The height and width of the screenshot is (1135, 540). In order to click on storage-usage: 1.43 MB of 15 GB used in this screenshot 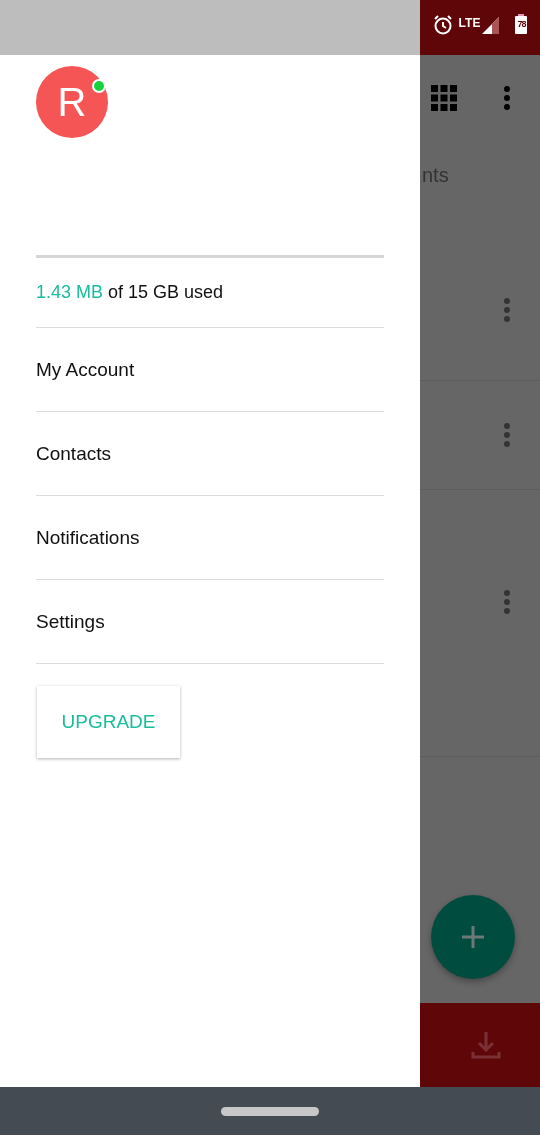, I will do `click(210, 293)`.